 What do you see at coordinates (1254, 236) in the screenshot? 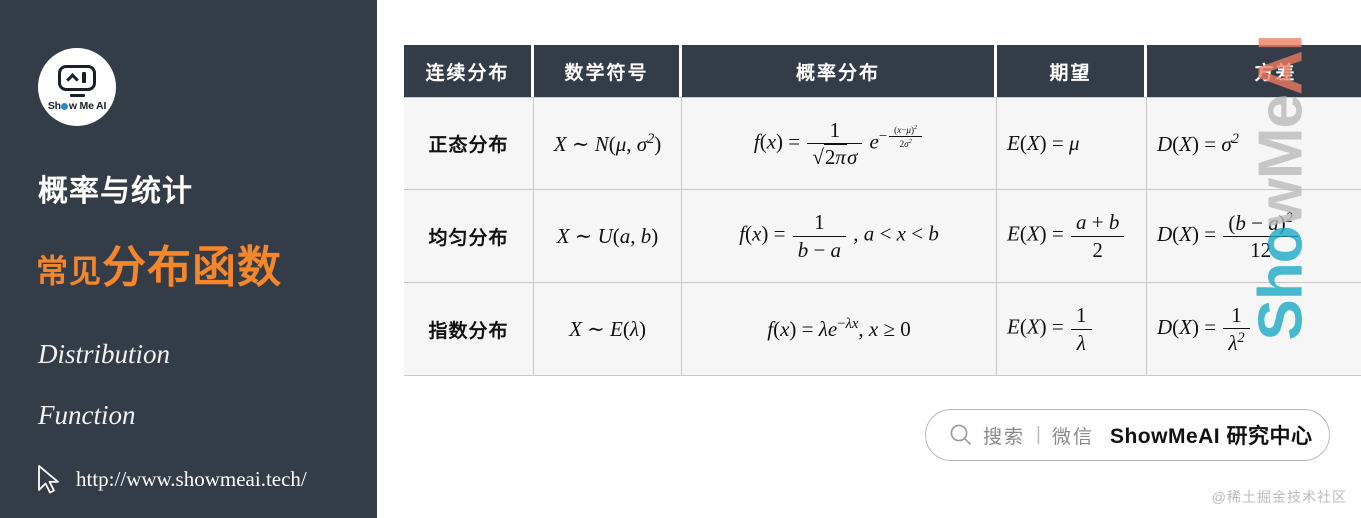
I see `cell-variance: D(X) = (b − a)2 12` at bounding box center [1254, 236].